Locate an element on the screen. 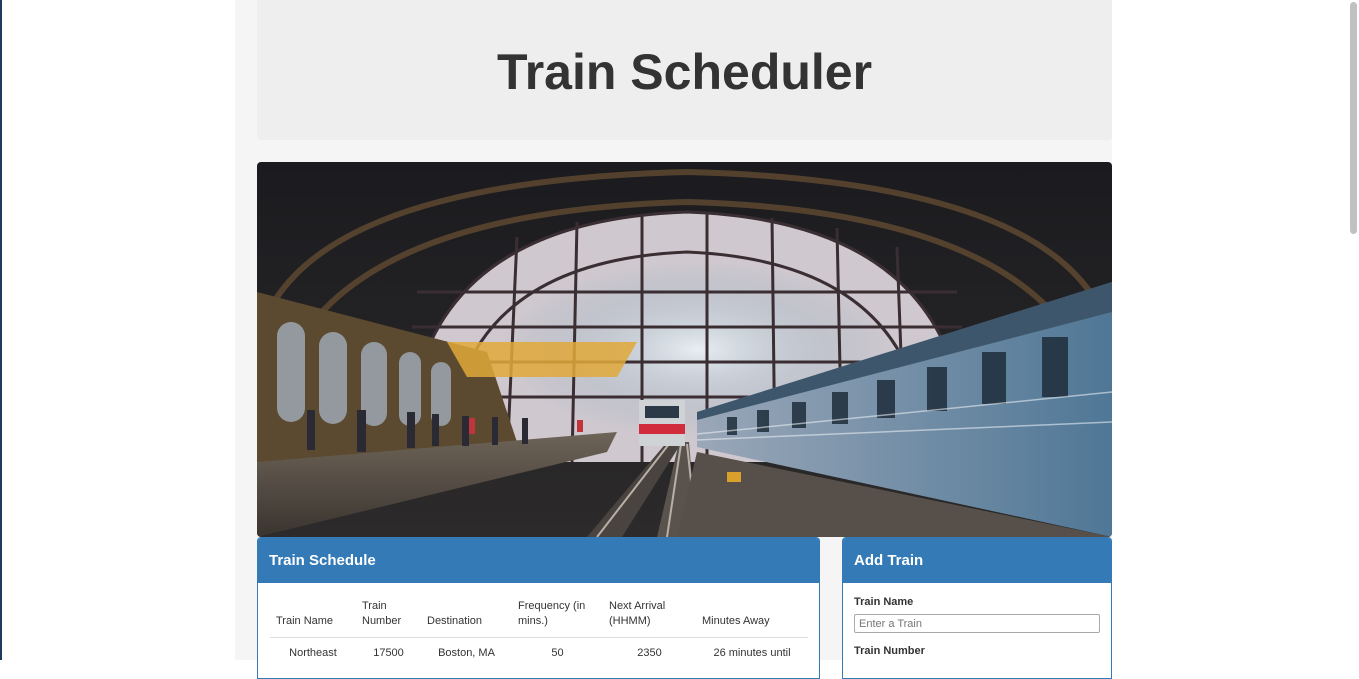 This screenshot has height=679, width=1359. train-number-label: Train Number is located at coordinates (889, 651).